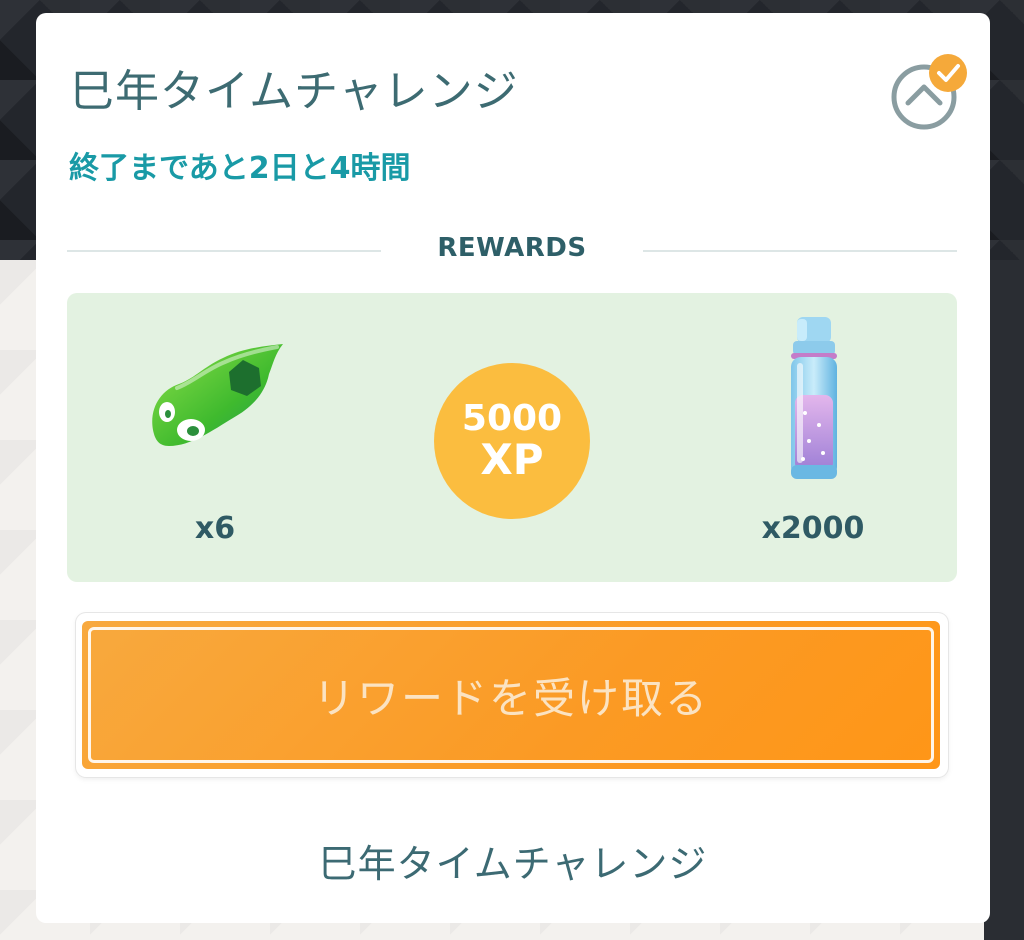  I want to click on xp-unit: XP, so click(512, 459).